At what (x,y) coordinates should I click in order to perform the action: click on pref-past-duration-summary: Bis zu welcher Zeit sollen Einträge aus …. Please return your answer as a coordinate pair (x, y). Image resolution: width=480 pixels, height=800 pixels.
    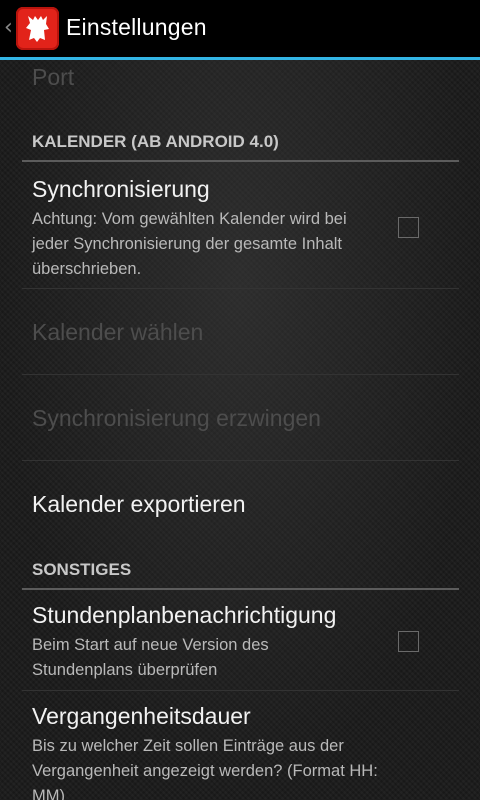
    Looking at the image, I should click on (205, 768).